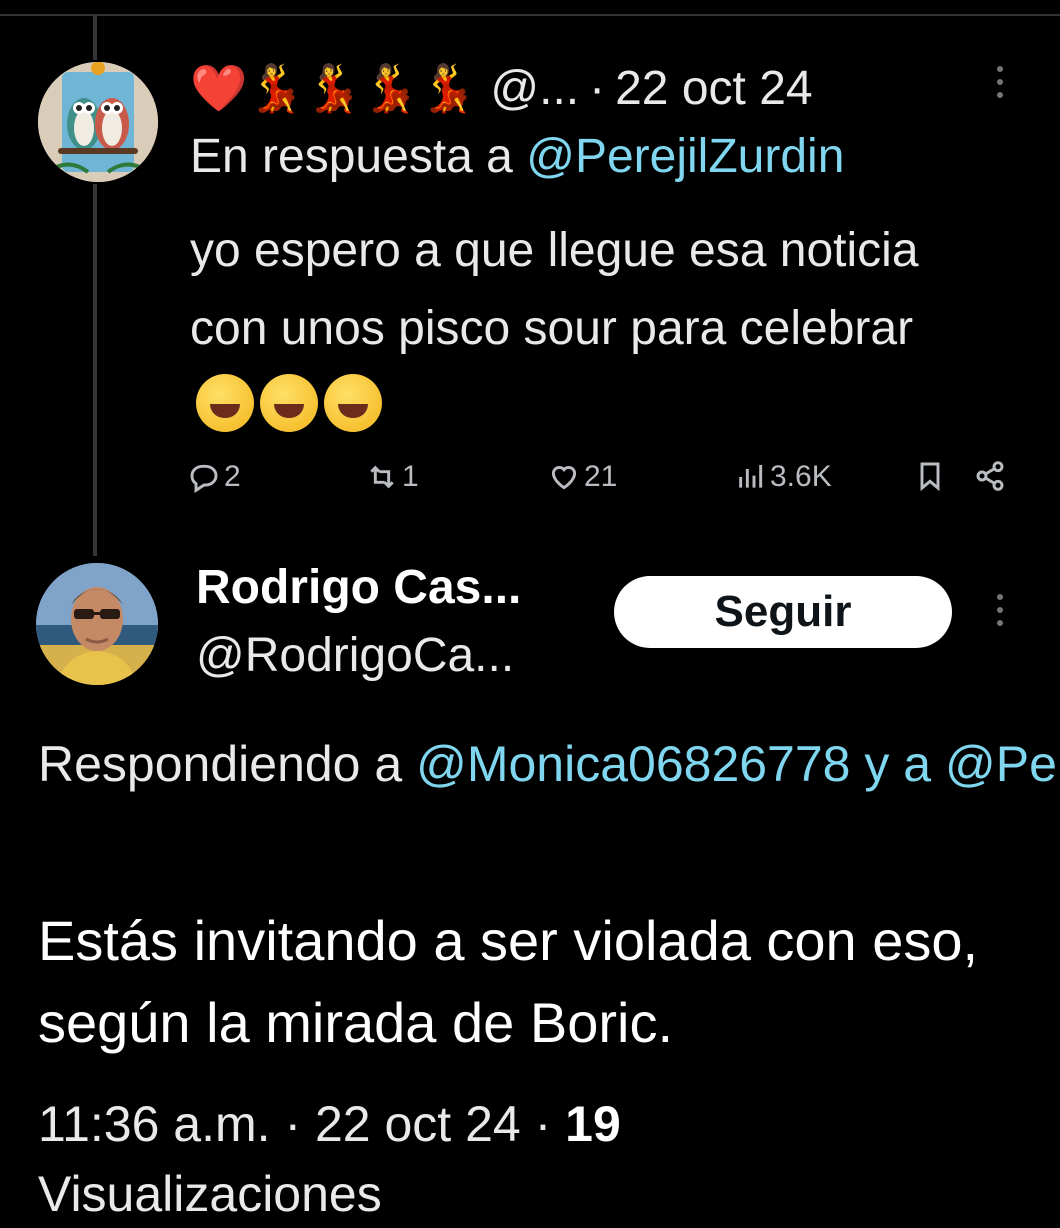  I want to click on owls-avatar-image, so click(98, 122).